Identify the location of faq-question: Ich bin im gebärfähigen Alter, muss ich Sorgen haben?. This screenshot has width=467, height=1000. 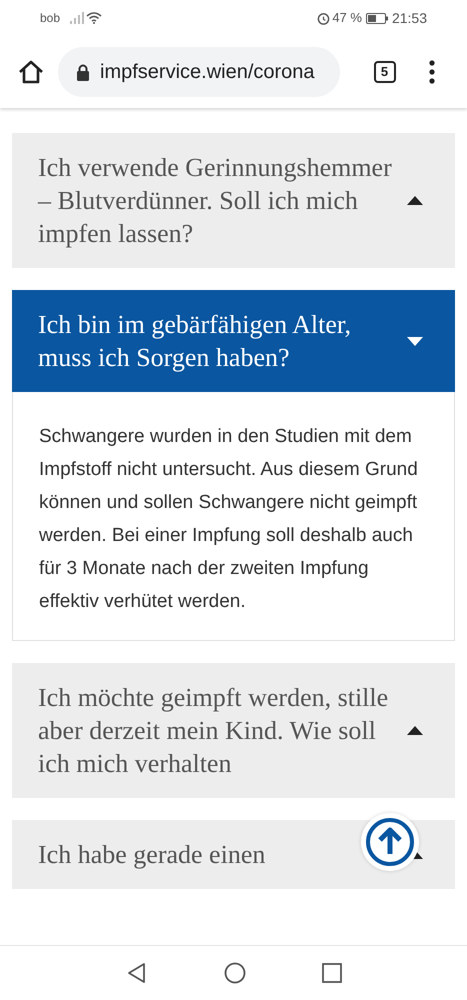
(233, 341).